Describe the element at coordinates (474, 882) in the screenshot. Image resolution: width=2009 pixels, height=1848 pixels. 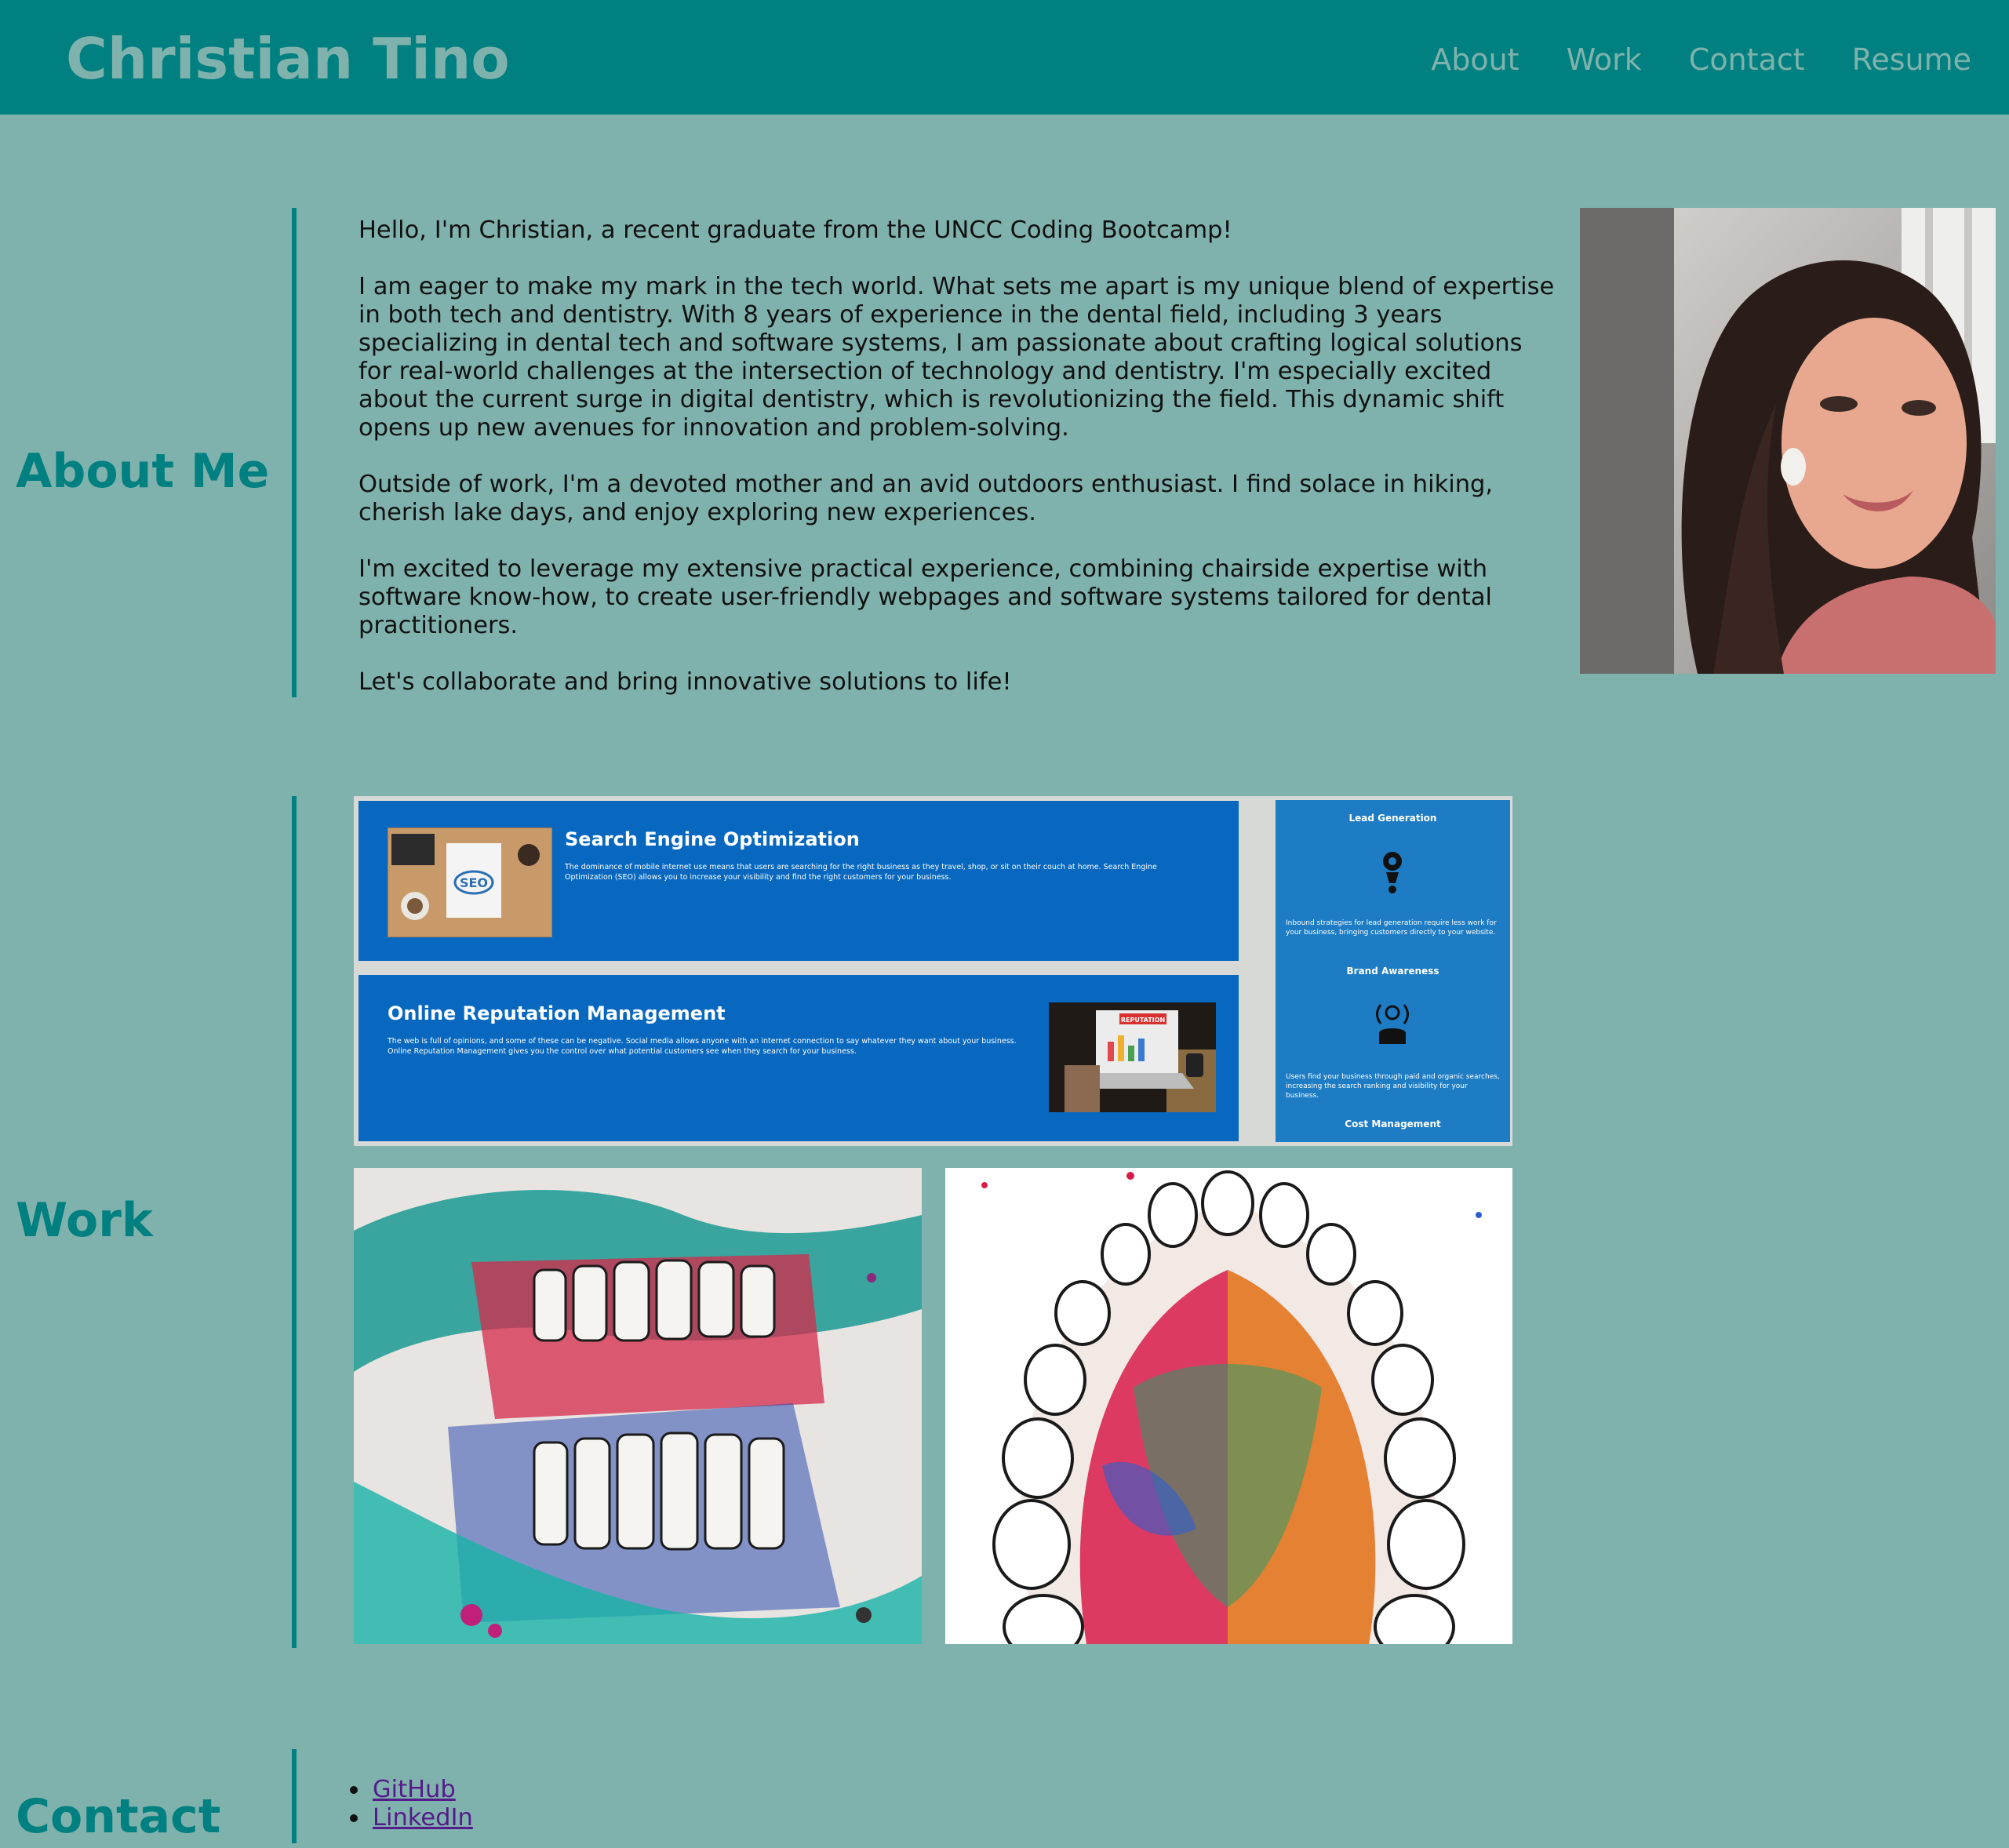
I see `seo-badge: SEO` at that location.